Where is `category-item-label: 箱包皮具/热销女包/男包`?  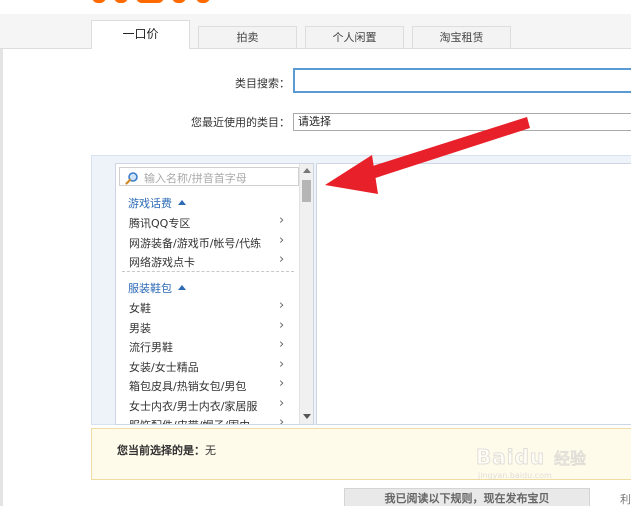
category-item-label: 箱包皮具/热销女包/男包 is located at coordinates (188, 386).